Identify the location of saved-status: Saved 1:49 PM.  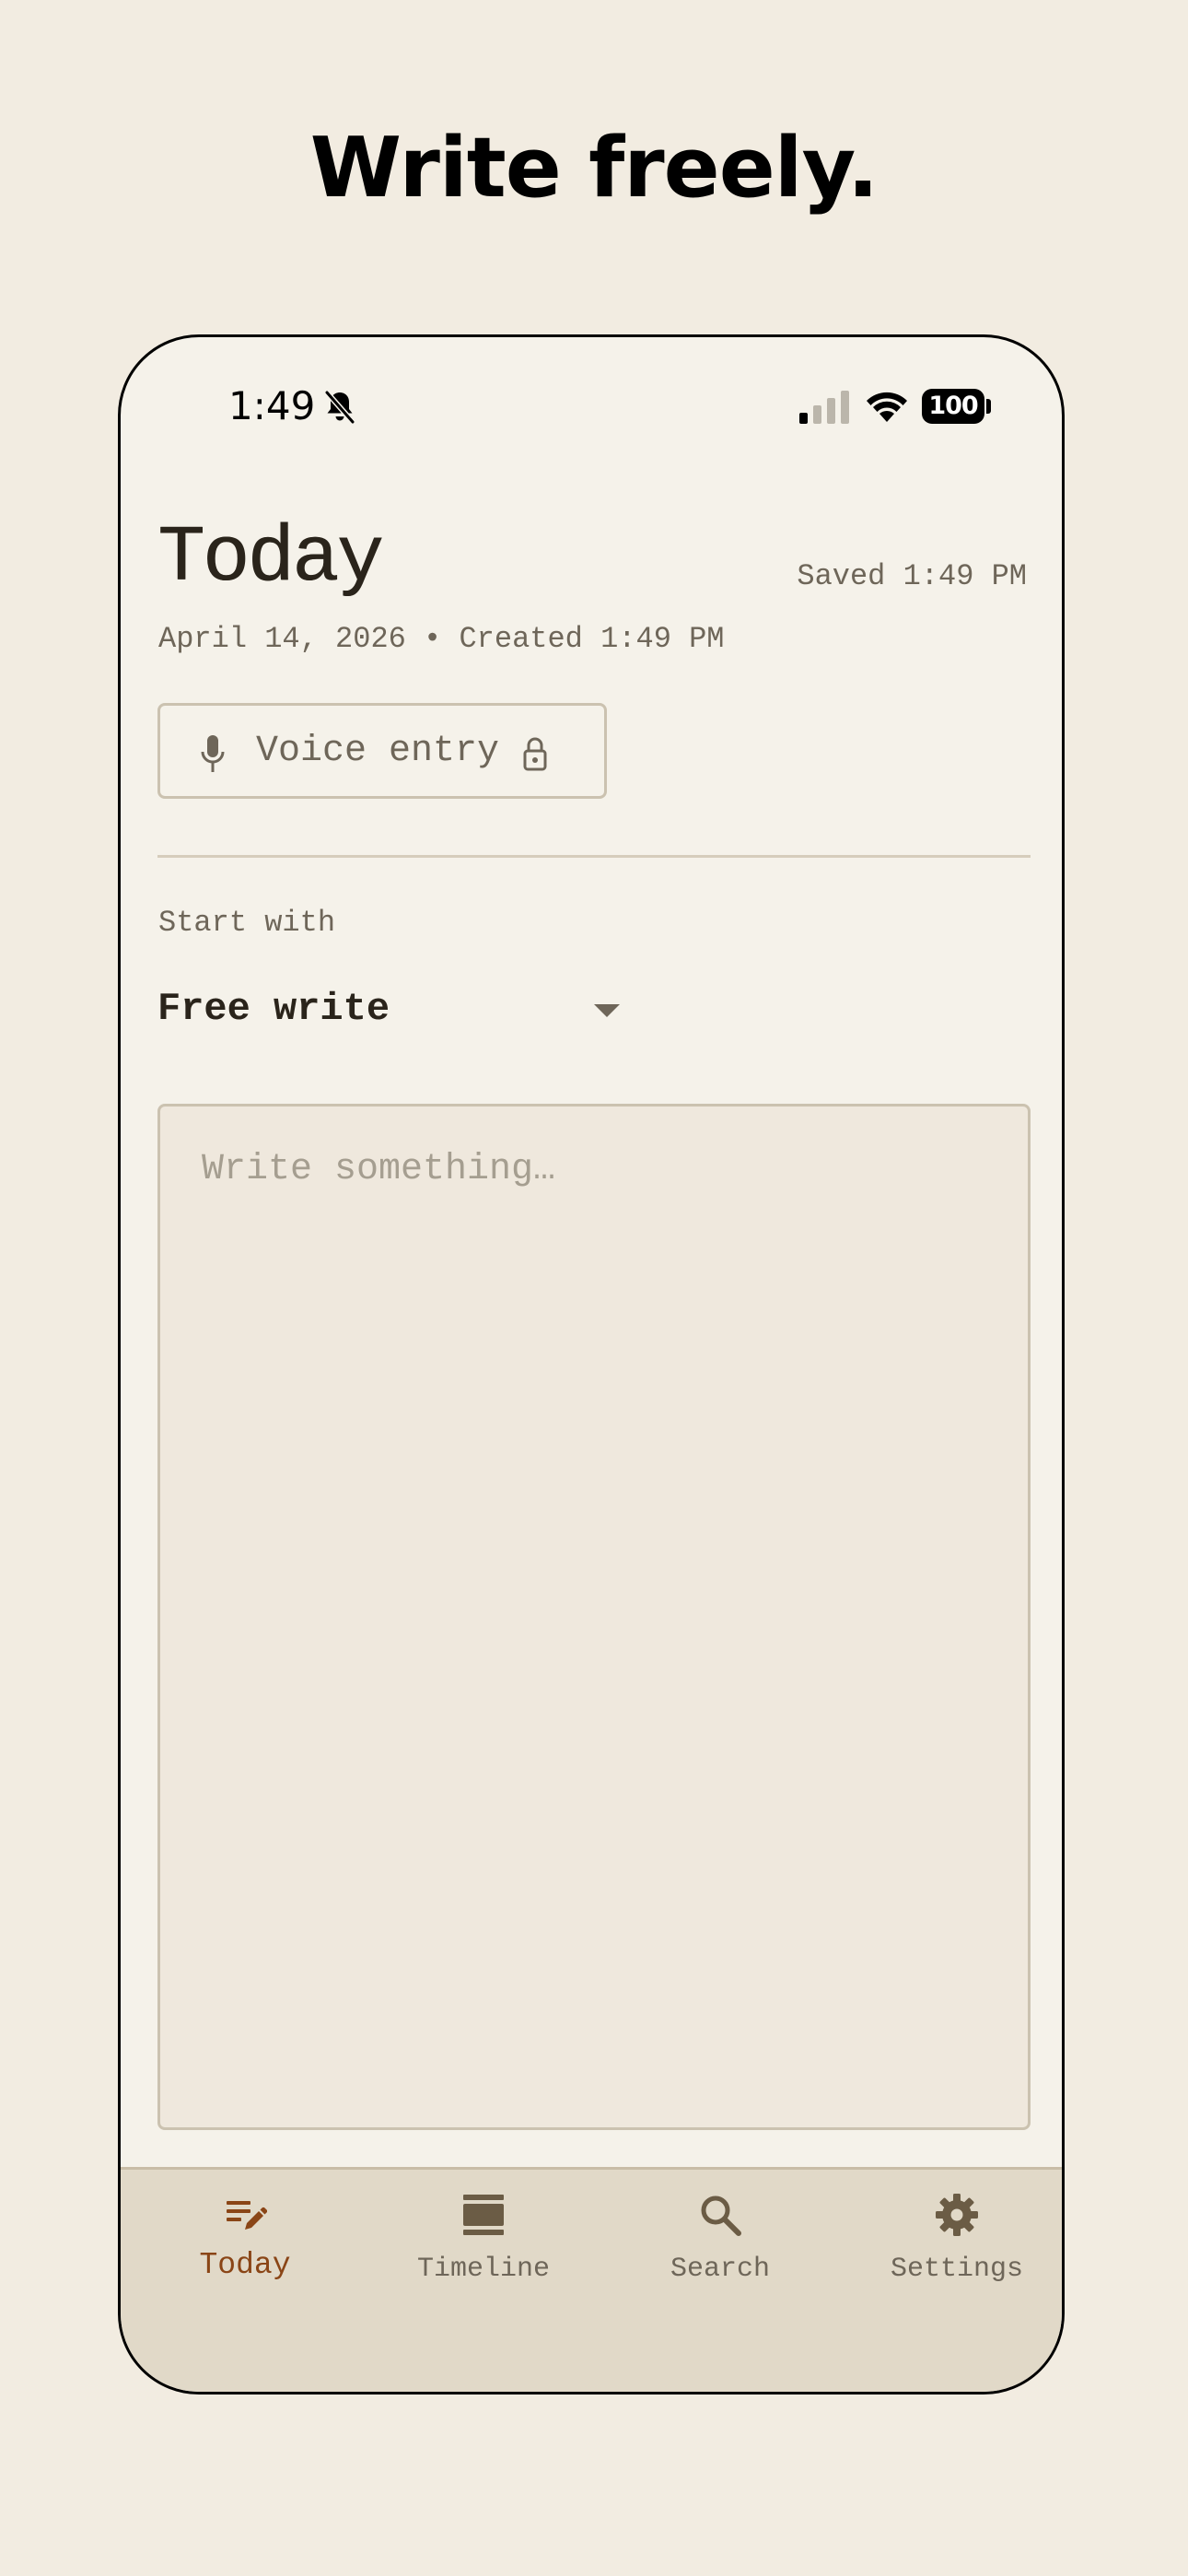
(912, 576).